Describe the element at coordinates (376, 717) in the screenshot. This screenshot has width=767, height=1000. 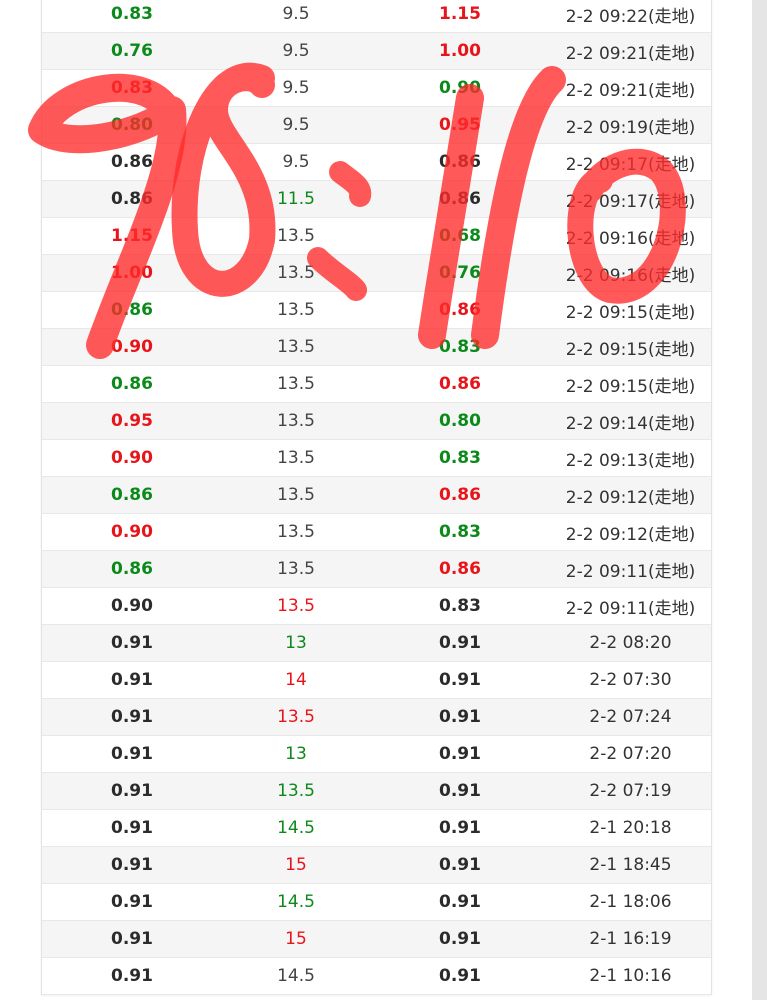
I see `table-row: 0.91 13.5 0.91 2-2 07:24` at that location.